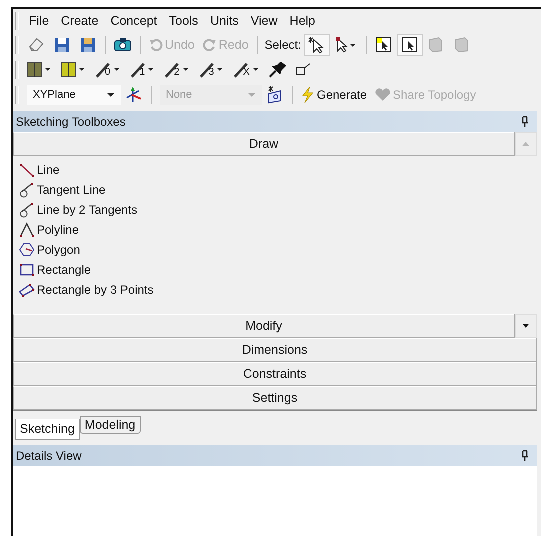 The image size is (541, 536). I want to click on line-dropdown: 0, so click(108, 69).